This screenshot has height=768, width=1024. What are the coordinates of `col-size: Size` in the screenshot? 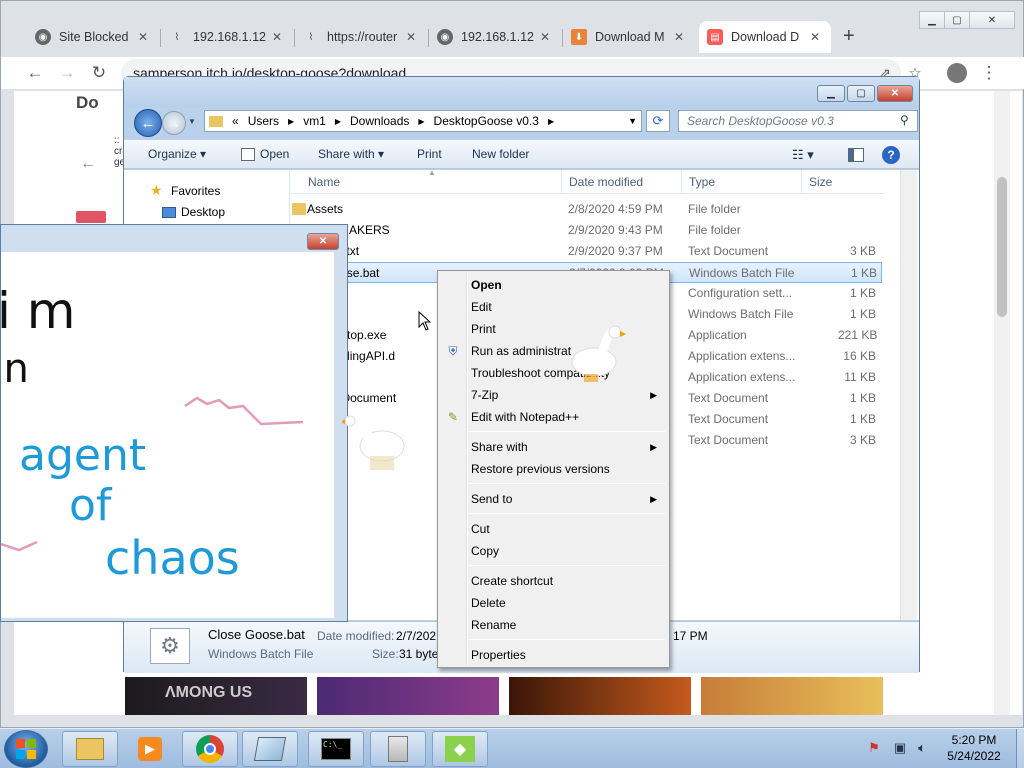 It's located at (820, 182).